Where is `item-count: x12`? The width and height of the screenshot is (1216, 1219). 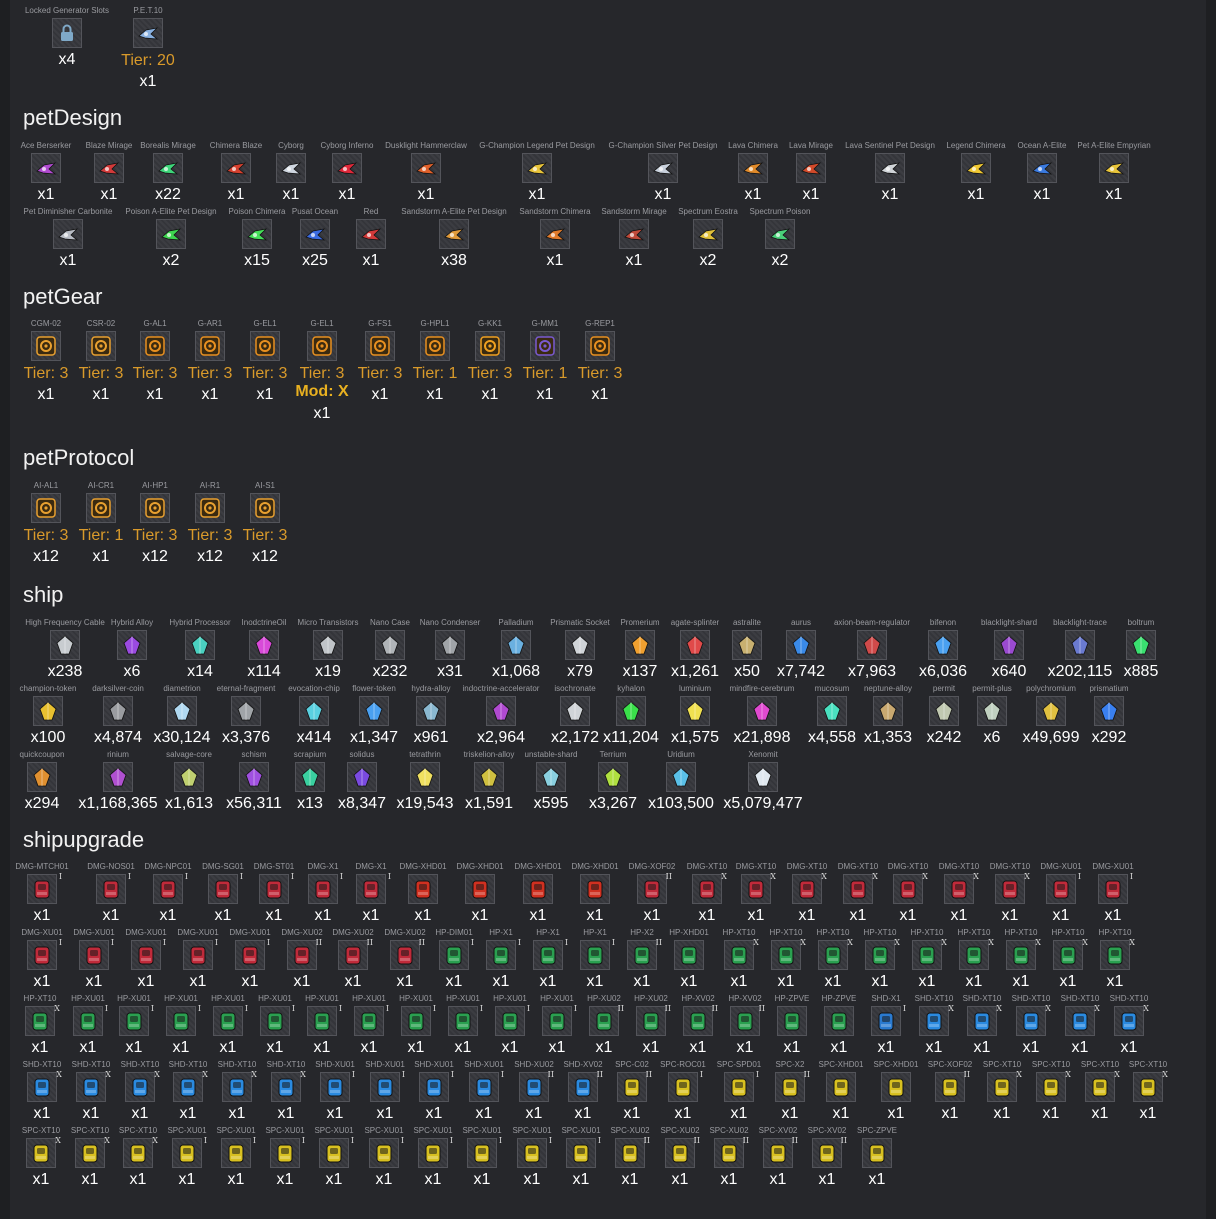 item-count: x12 is located at coordinates (265, 556).